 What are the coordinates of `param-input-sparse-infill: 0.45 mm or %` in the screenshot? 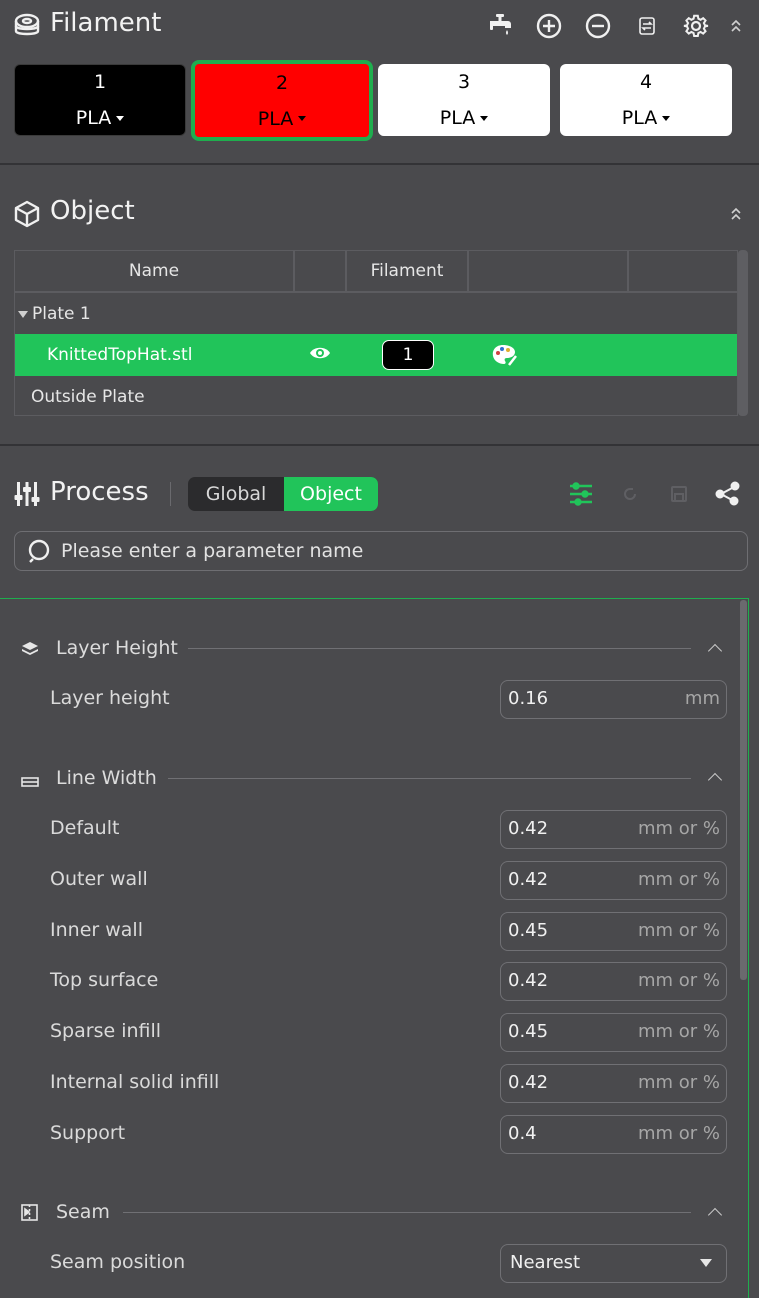 It's located at (613, 1032).